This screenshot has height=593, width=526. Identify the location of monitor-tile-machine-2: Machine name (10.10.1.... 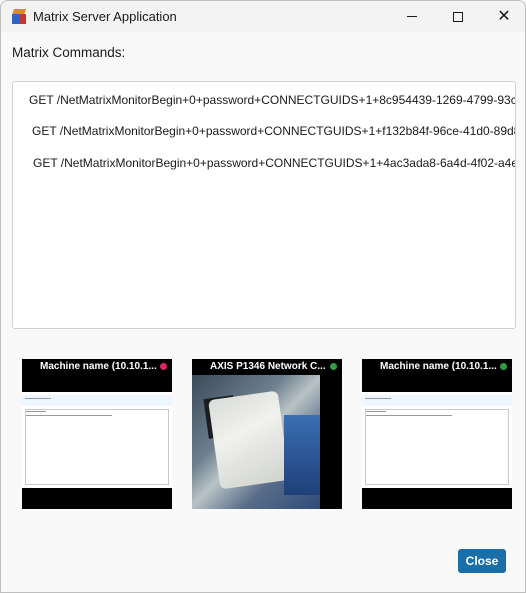
(437, 434).